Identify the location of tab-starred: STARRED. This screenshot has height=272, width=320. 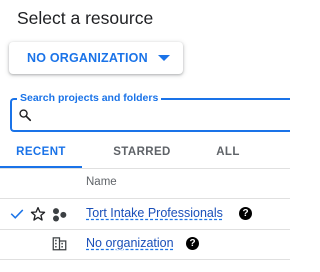
(142, 152).